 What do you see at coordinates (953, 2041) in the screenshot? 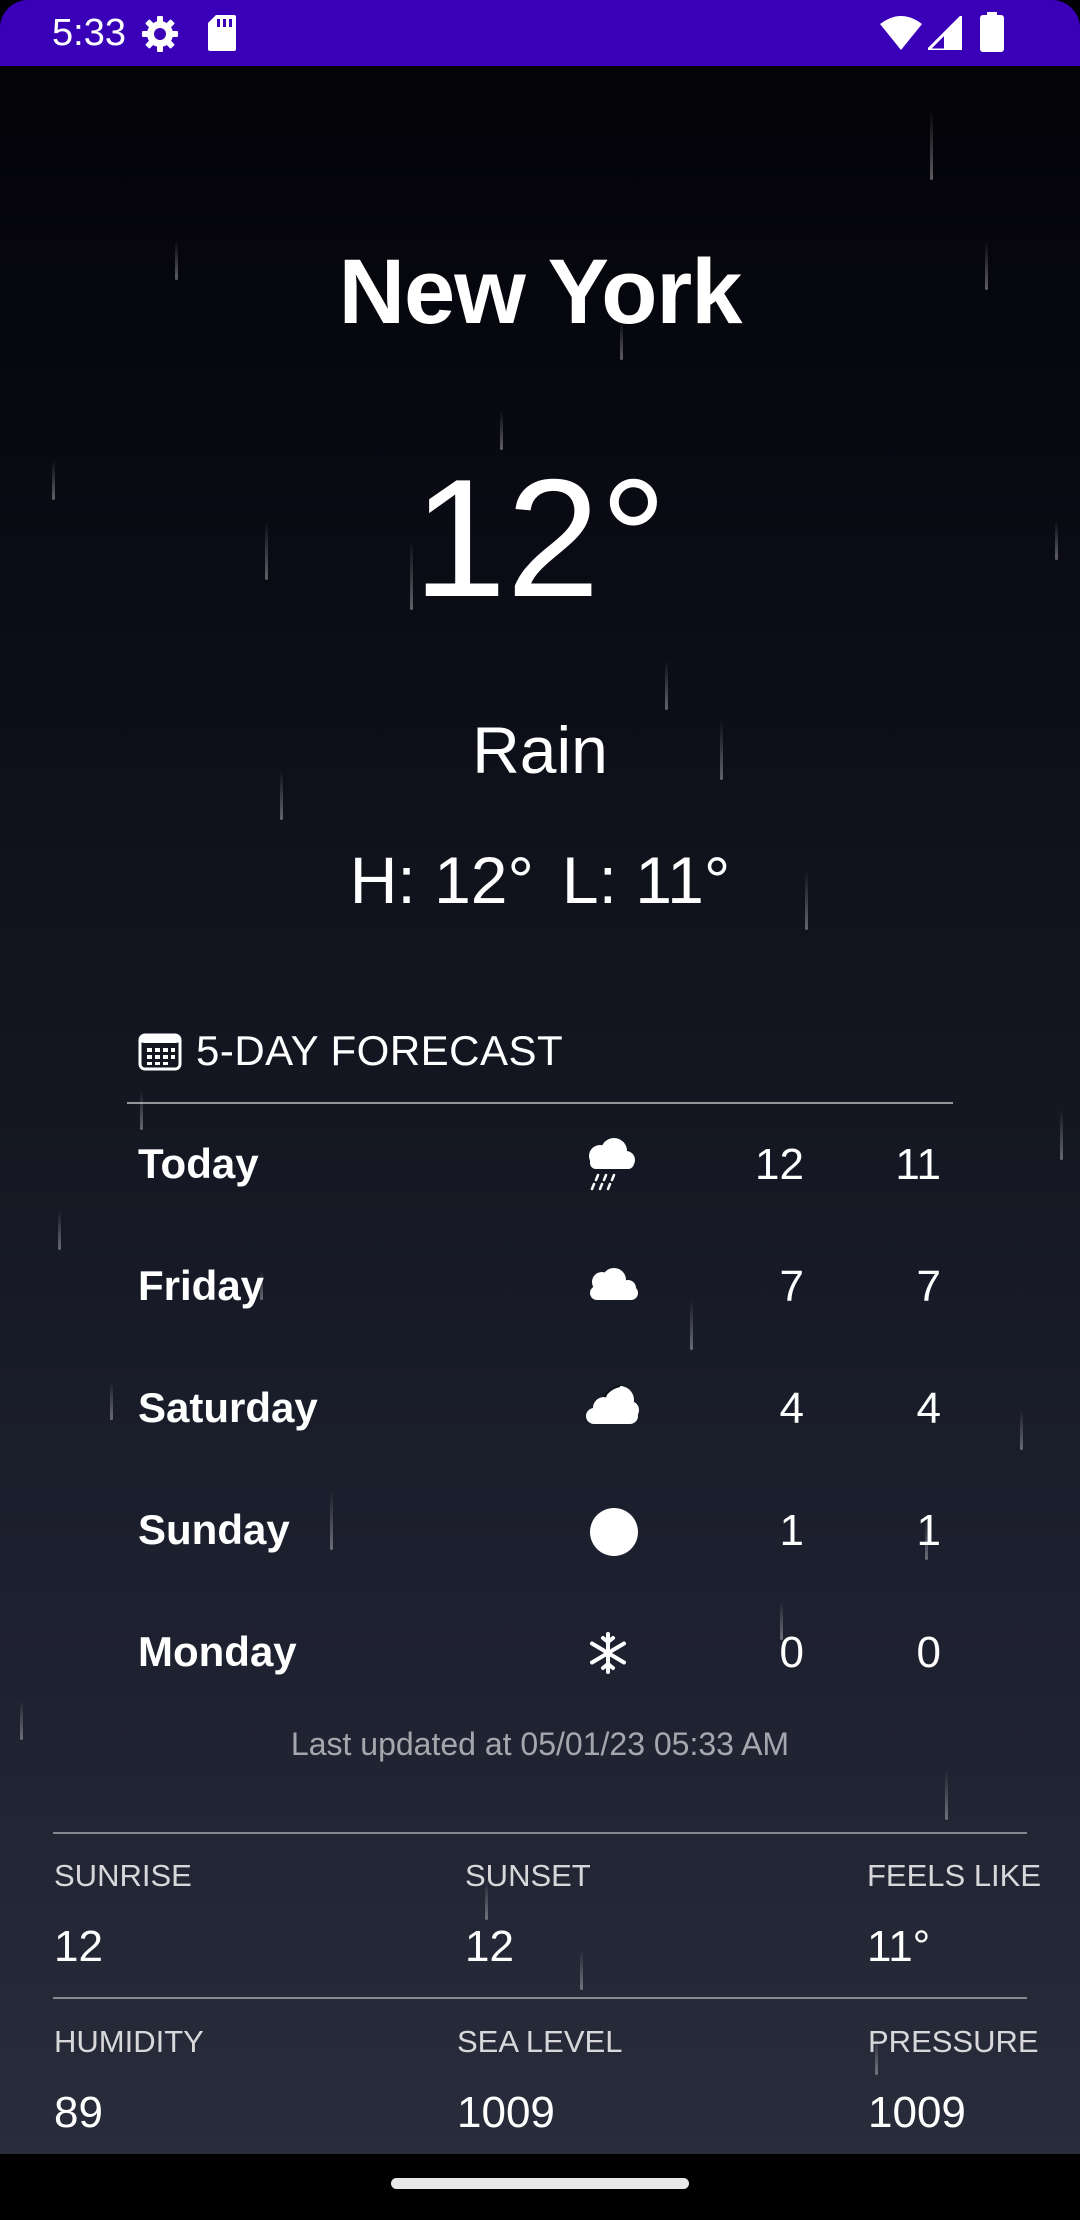
I see `pressure-label: PRESSURE` at bounding box center [953, 2041].